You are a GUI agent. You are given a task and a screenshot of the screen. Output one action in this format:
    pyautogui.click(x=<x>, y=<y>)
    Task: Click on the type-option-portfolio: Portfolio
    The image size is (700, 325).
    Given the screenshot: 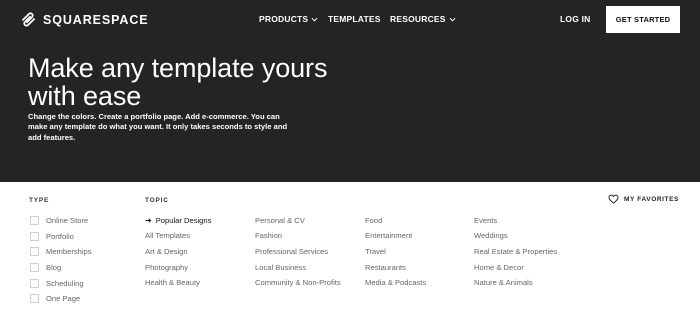 What is the action you would take?
    pyautogui.click(x=61, y=237)
    